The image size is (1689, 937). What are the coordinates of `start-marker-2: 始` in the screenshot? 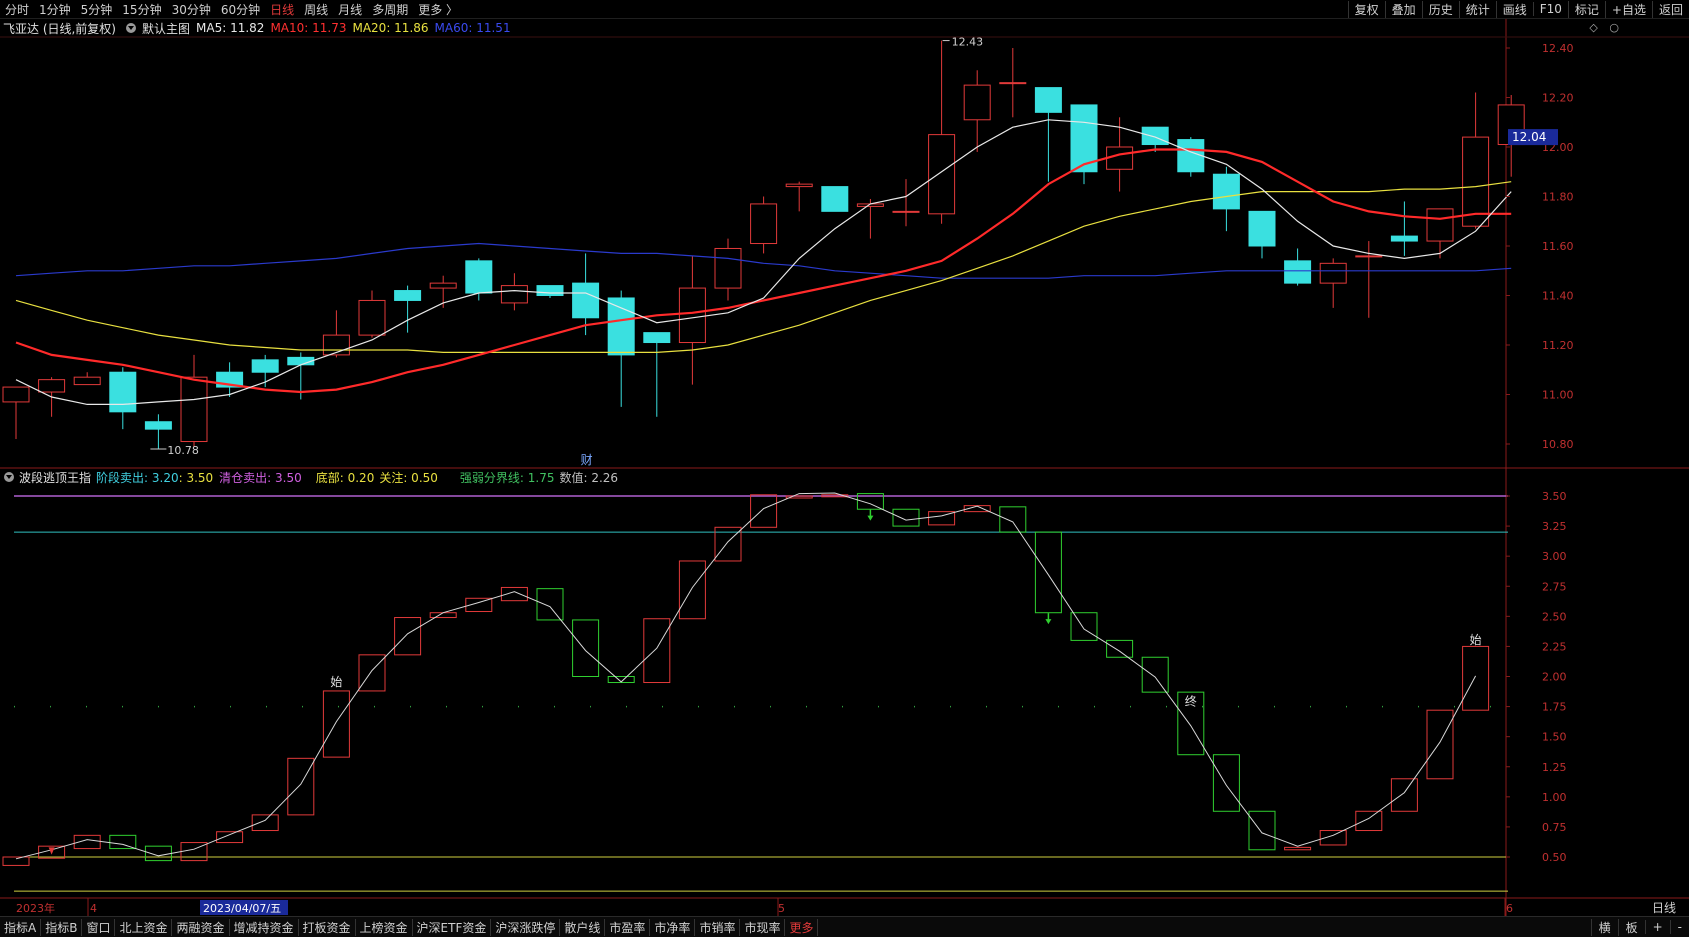 It's located at (1476, 640).